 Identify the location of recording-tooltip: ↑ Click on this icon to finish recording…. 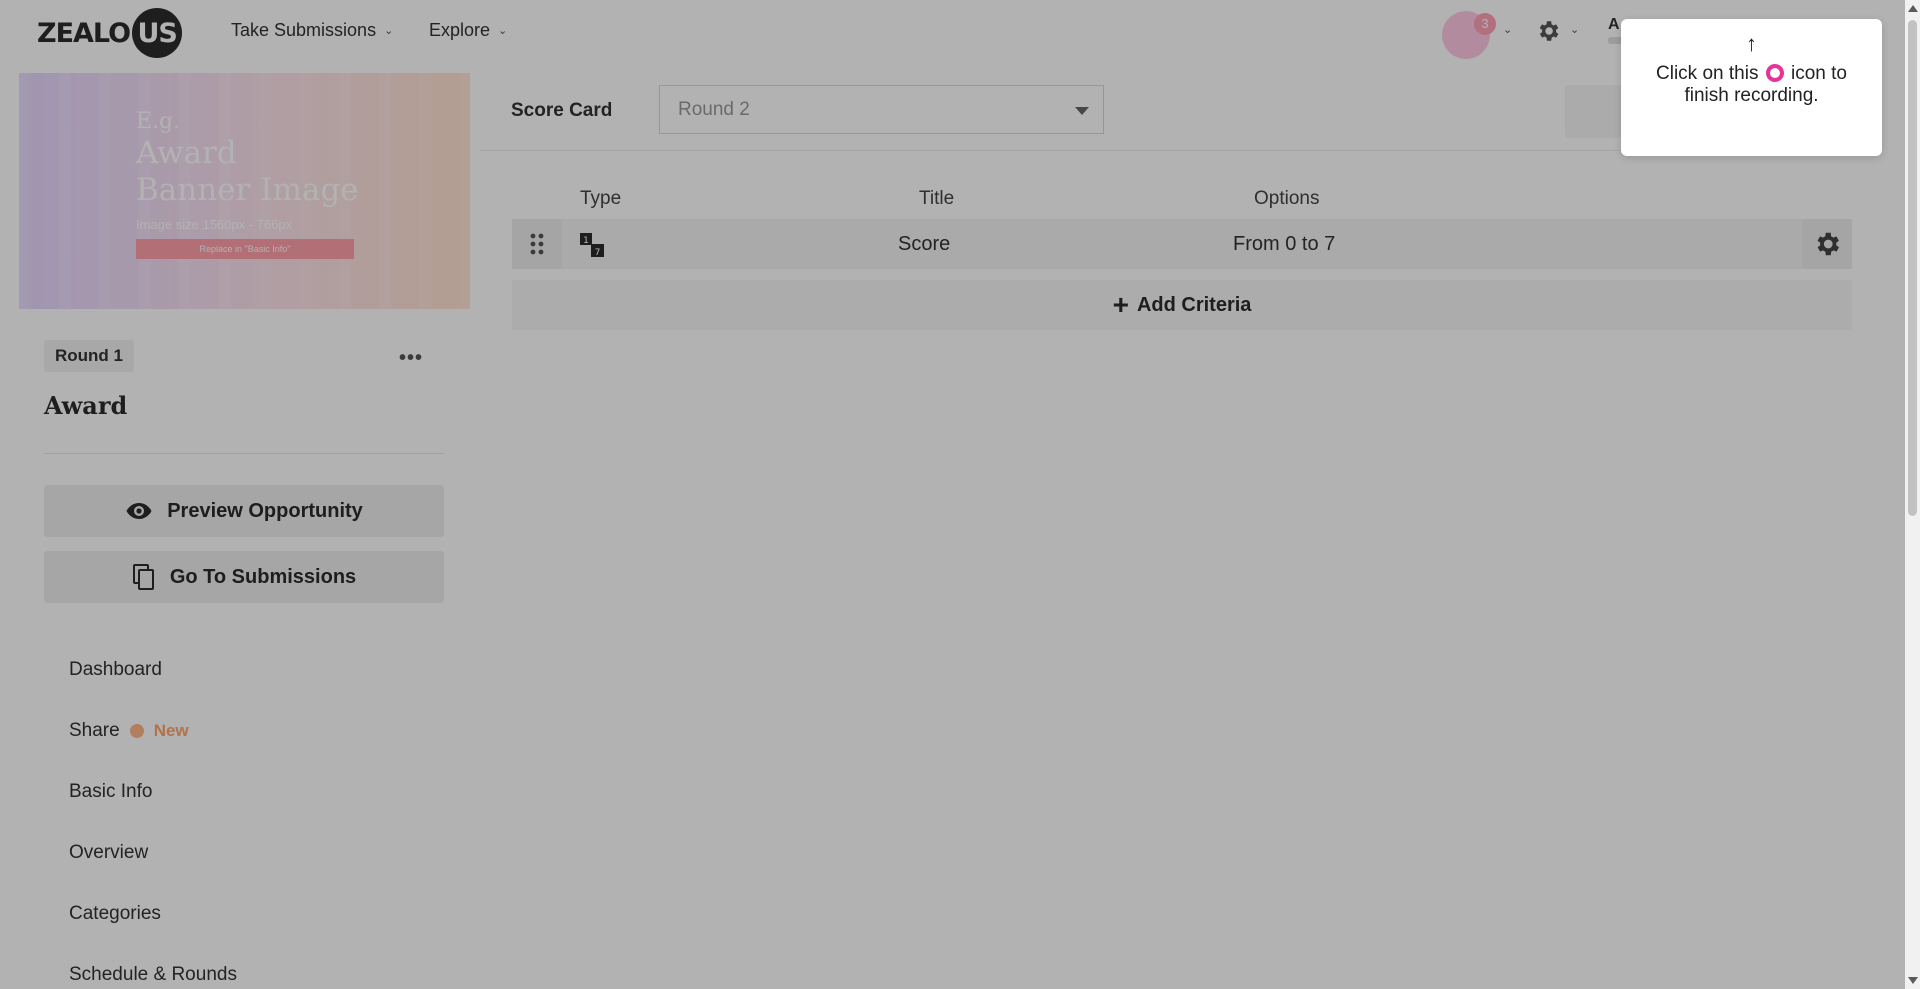
(1751, 87).